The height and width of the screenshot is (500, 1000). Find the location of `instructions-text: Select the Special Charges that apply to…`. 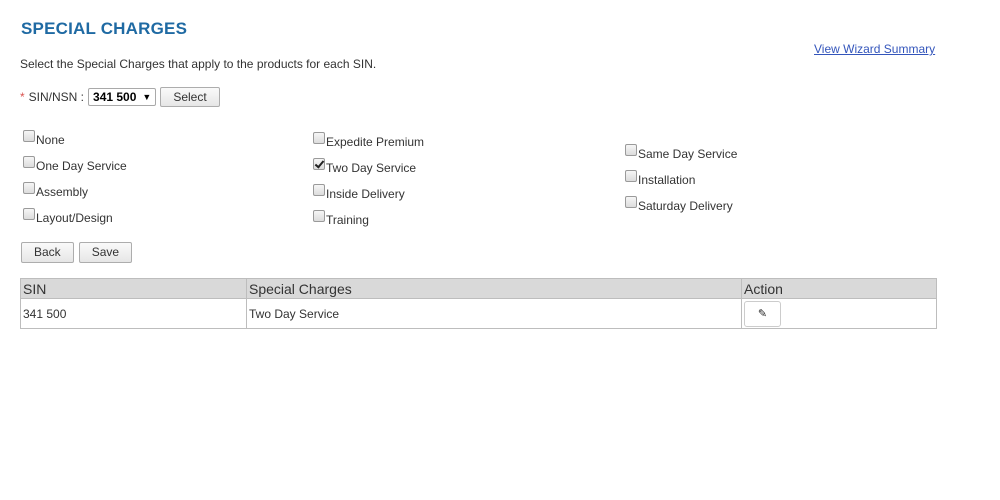

instructions-text: Select the Special Charges that apply to… is located at coordinates (198, 64).